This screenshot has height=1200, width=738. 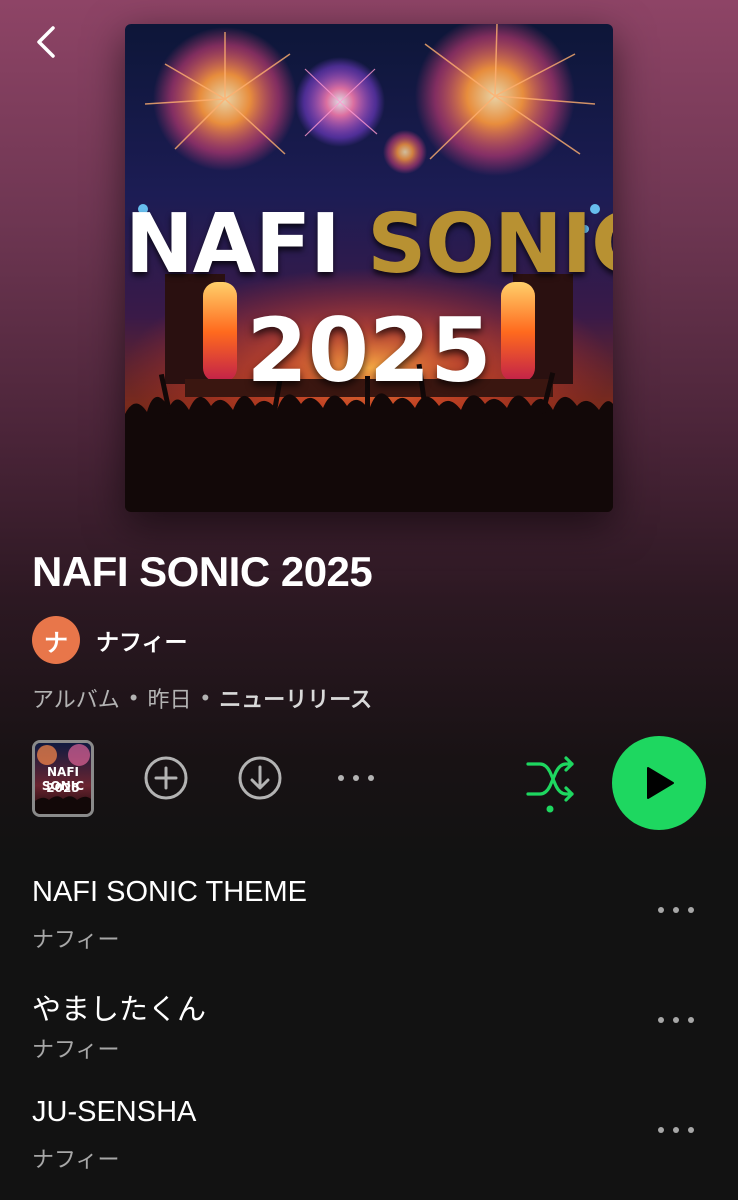 I want to click on track-title: やましたくん, so click(x=119, y=1010).